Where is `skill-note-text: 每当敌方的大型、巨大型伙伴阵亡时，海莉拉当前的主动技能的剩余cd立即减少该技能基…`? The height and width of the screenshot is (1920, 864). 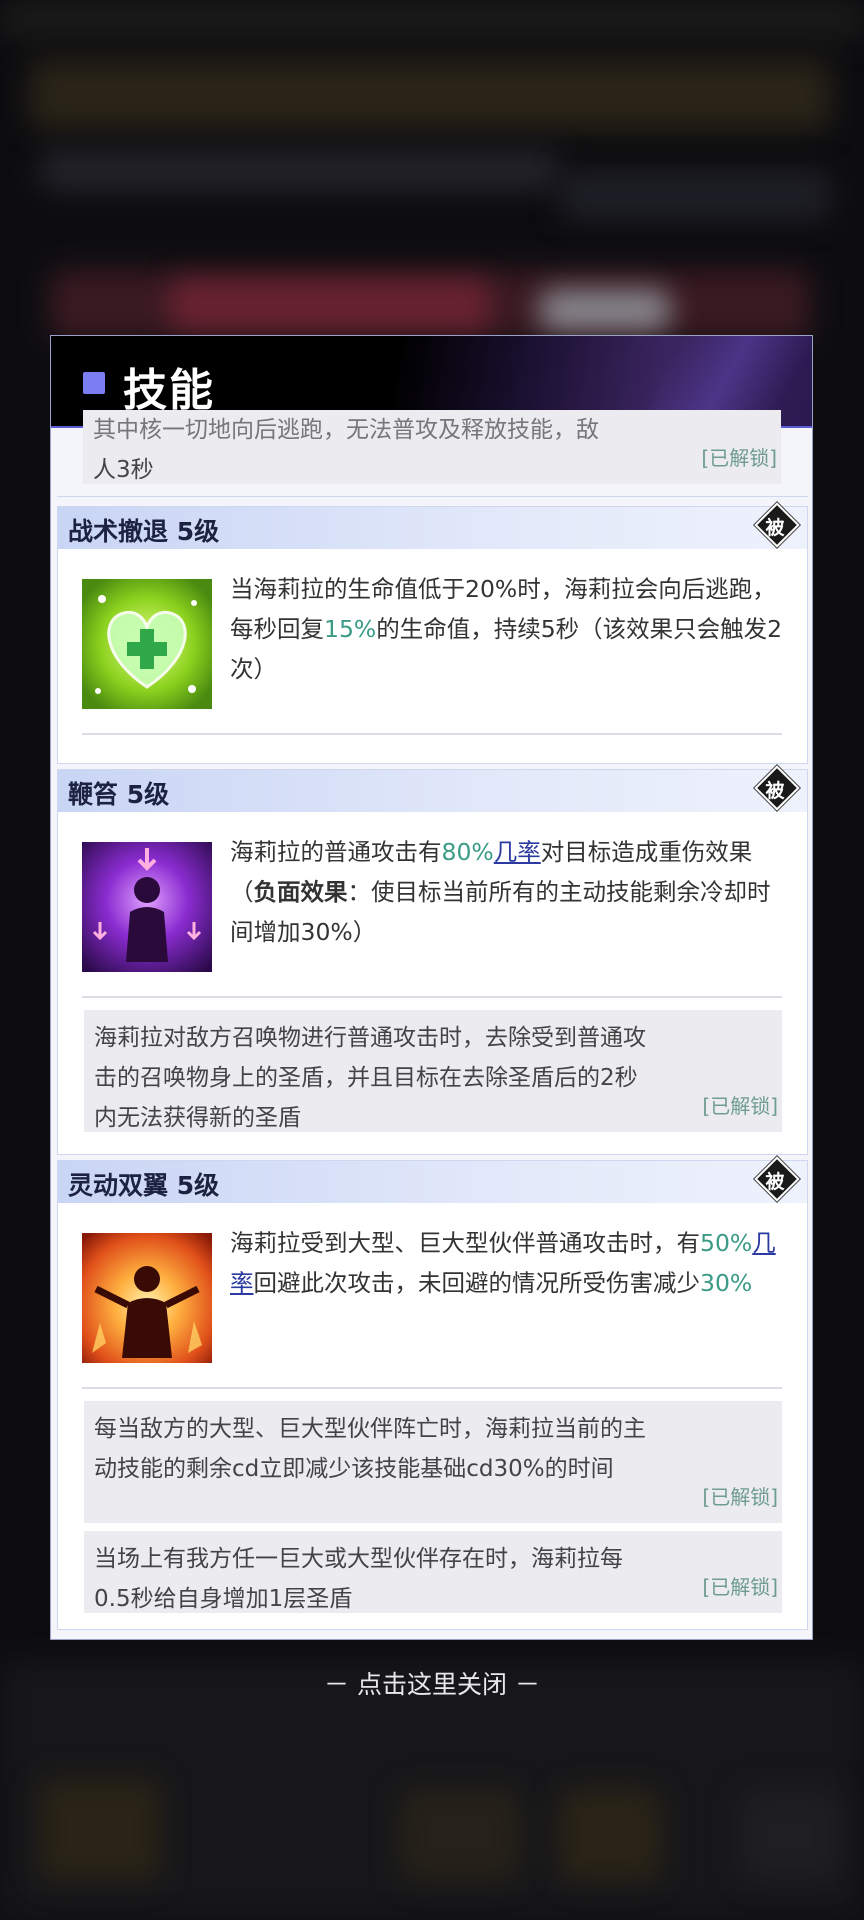
skill-note-text: 每当敌方的大型、巨大型伙伴阵亡时，海莉拉当前的主动技能的剩余cd立即减少该技能基… is located at coordinates (370, 1449).